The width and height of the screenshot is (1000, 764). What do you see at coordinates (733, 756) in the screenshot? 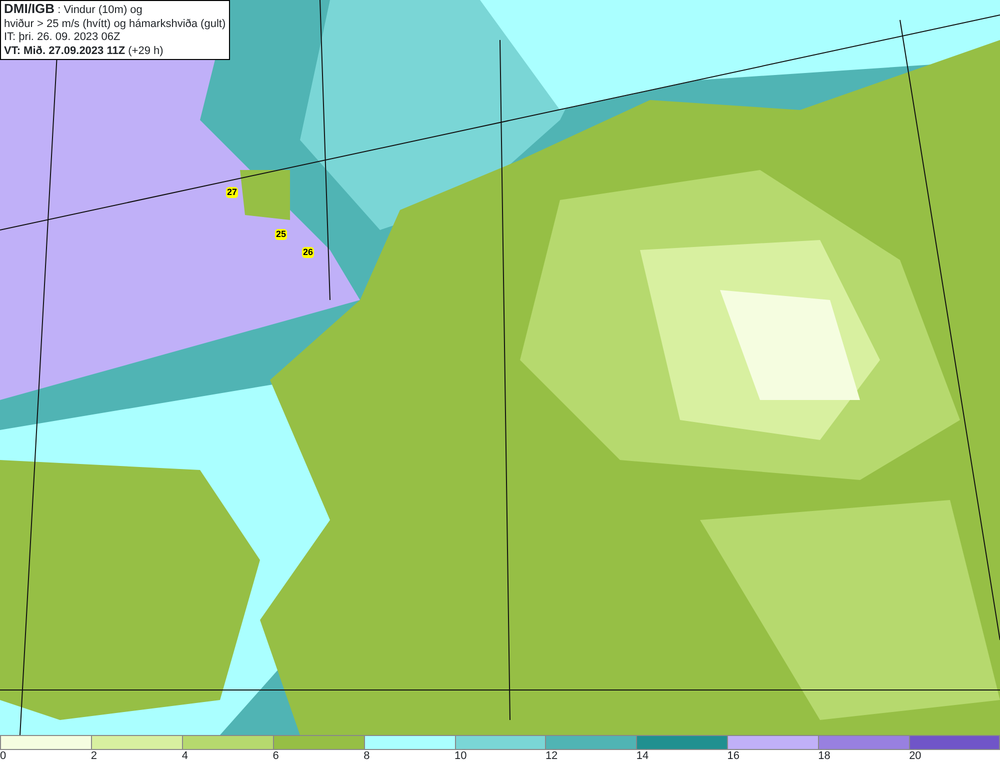
I see `legend-label: 16` at bounding box center [733, 756].